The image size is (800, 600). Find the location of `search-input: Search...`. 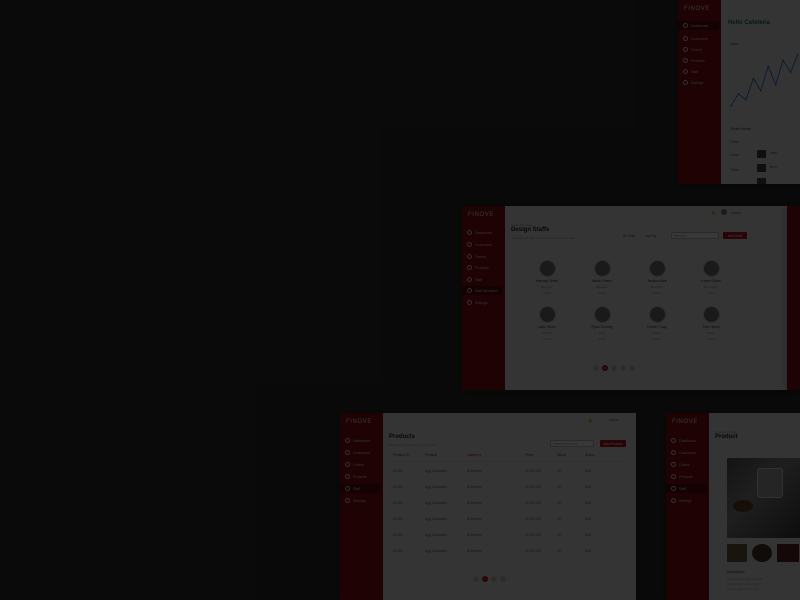

search-input: Search... is located at coordinates (695, 235).